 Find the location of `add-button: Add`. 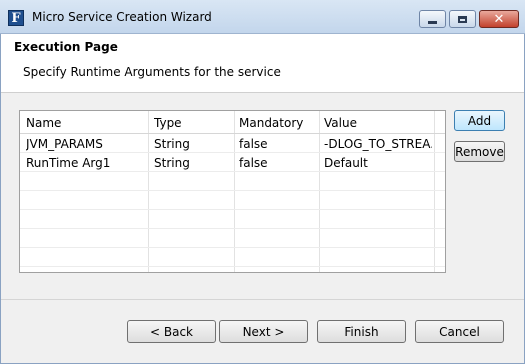

add-button: Add is located at coordinates (479, 120).